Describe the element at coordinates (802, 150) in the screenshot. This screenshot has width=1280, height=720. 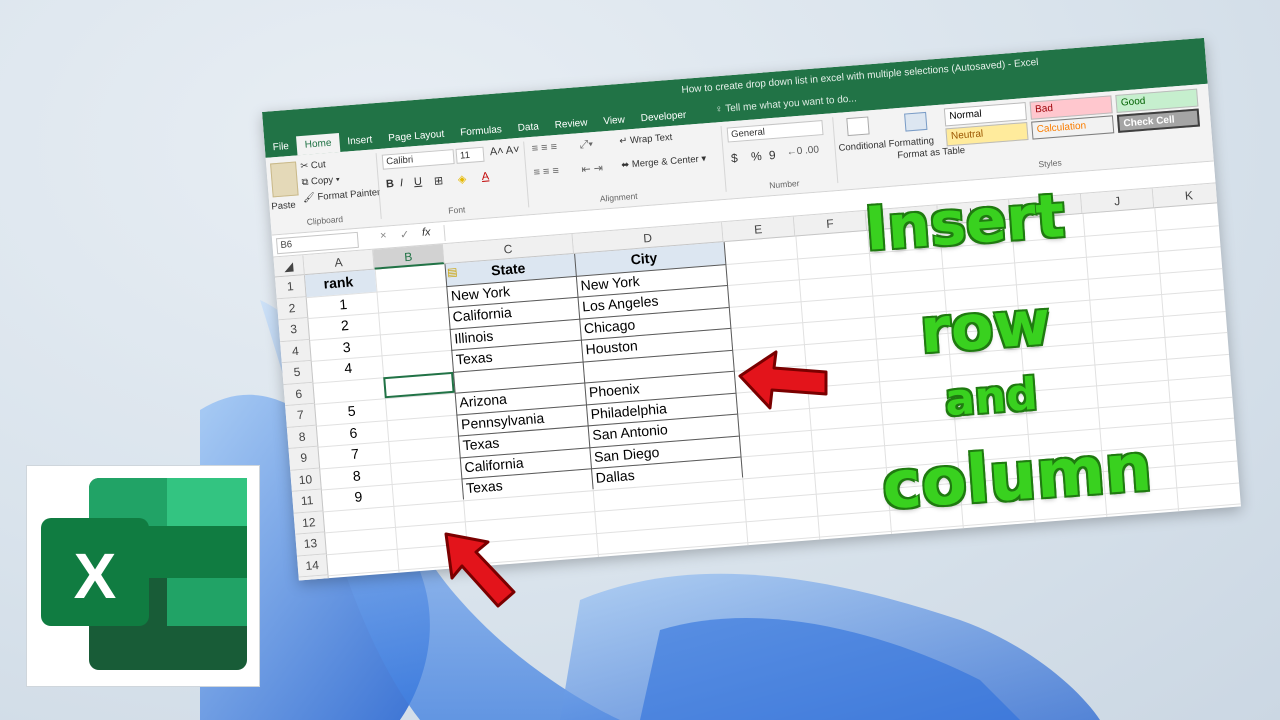
I see `decimal-icon: ←0 .00` at that location.